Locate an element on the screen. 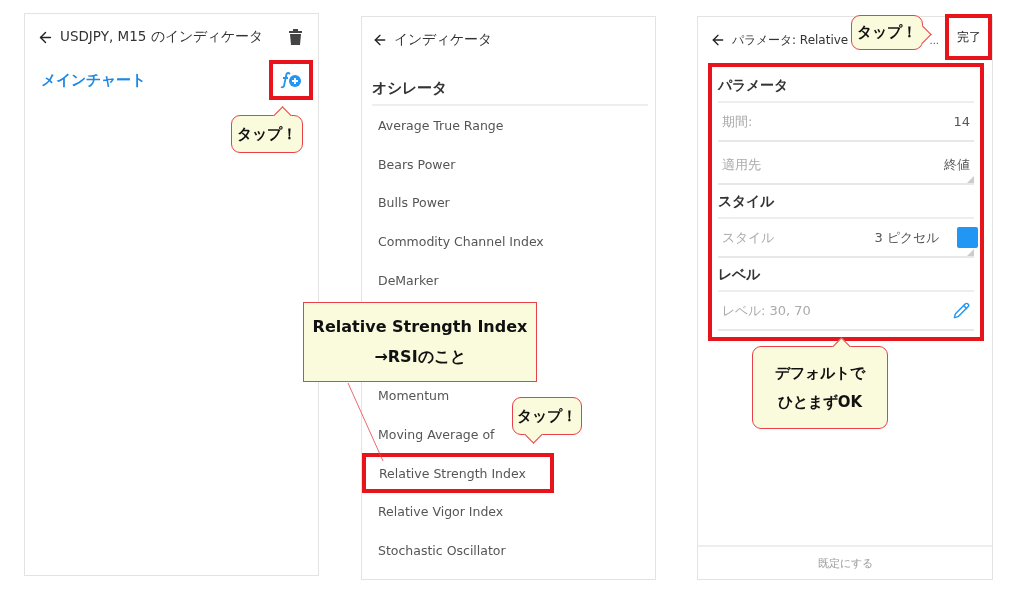 This screenshot has height=595, width=1024. parameter-field: 適用先 終値 is located at coordinates (846, 165).